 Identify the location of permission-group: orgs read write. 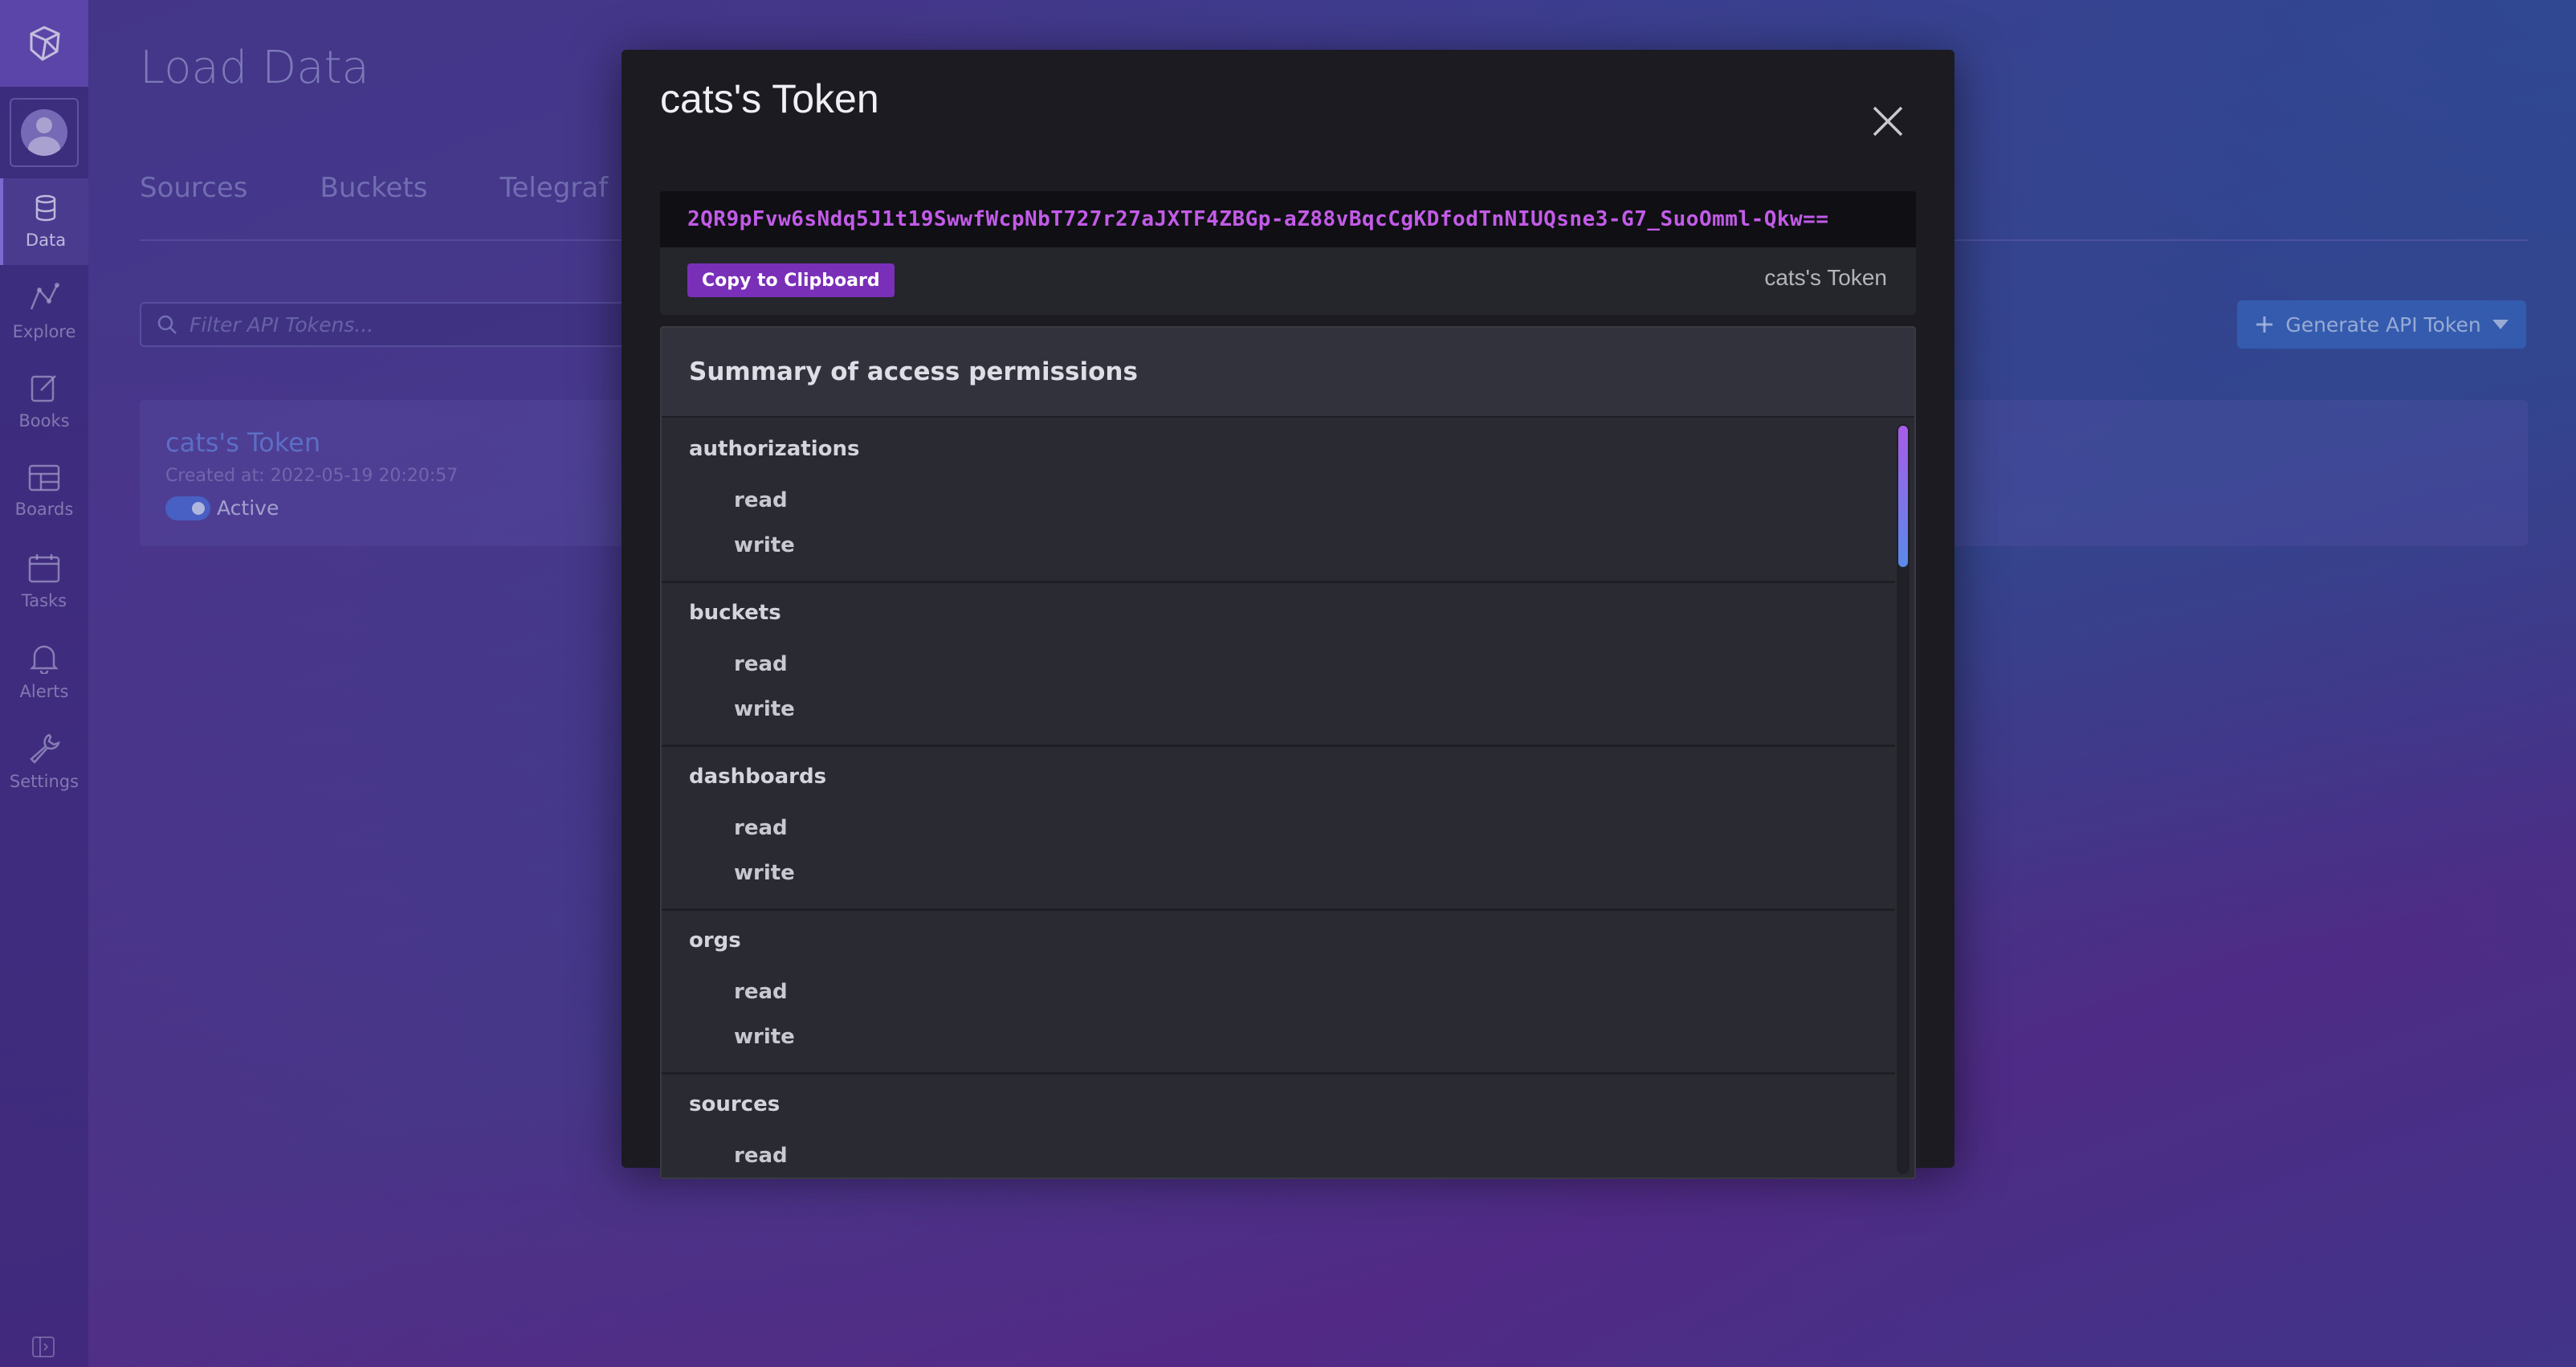
(1278, 993).